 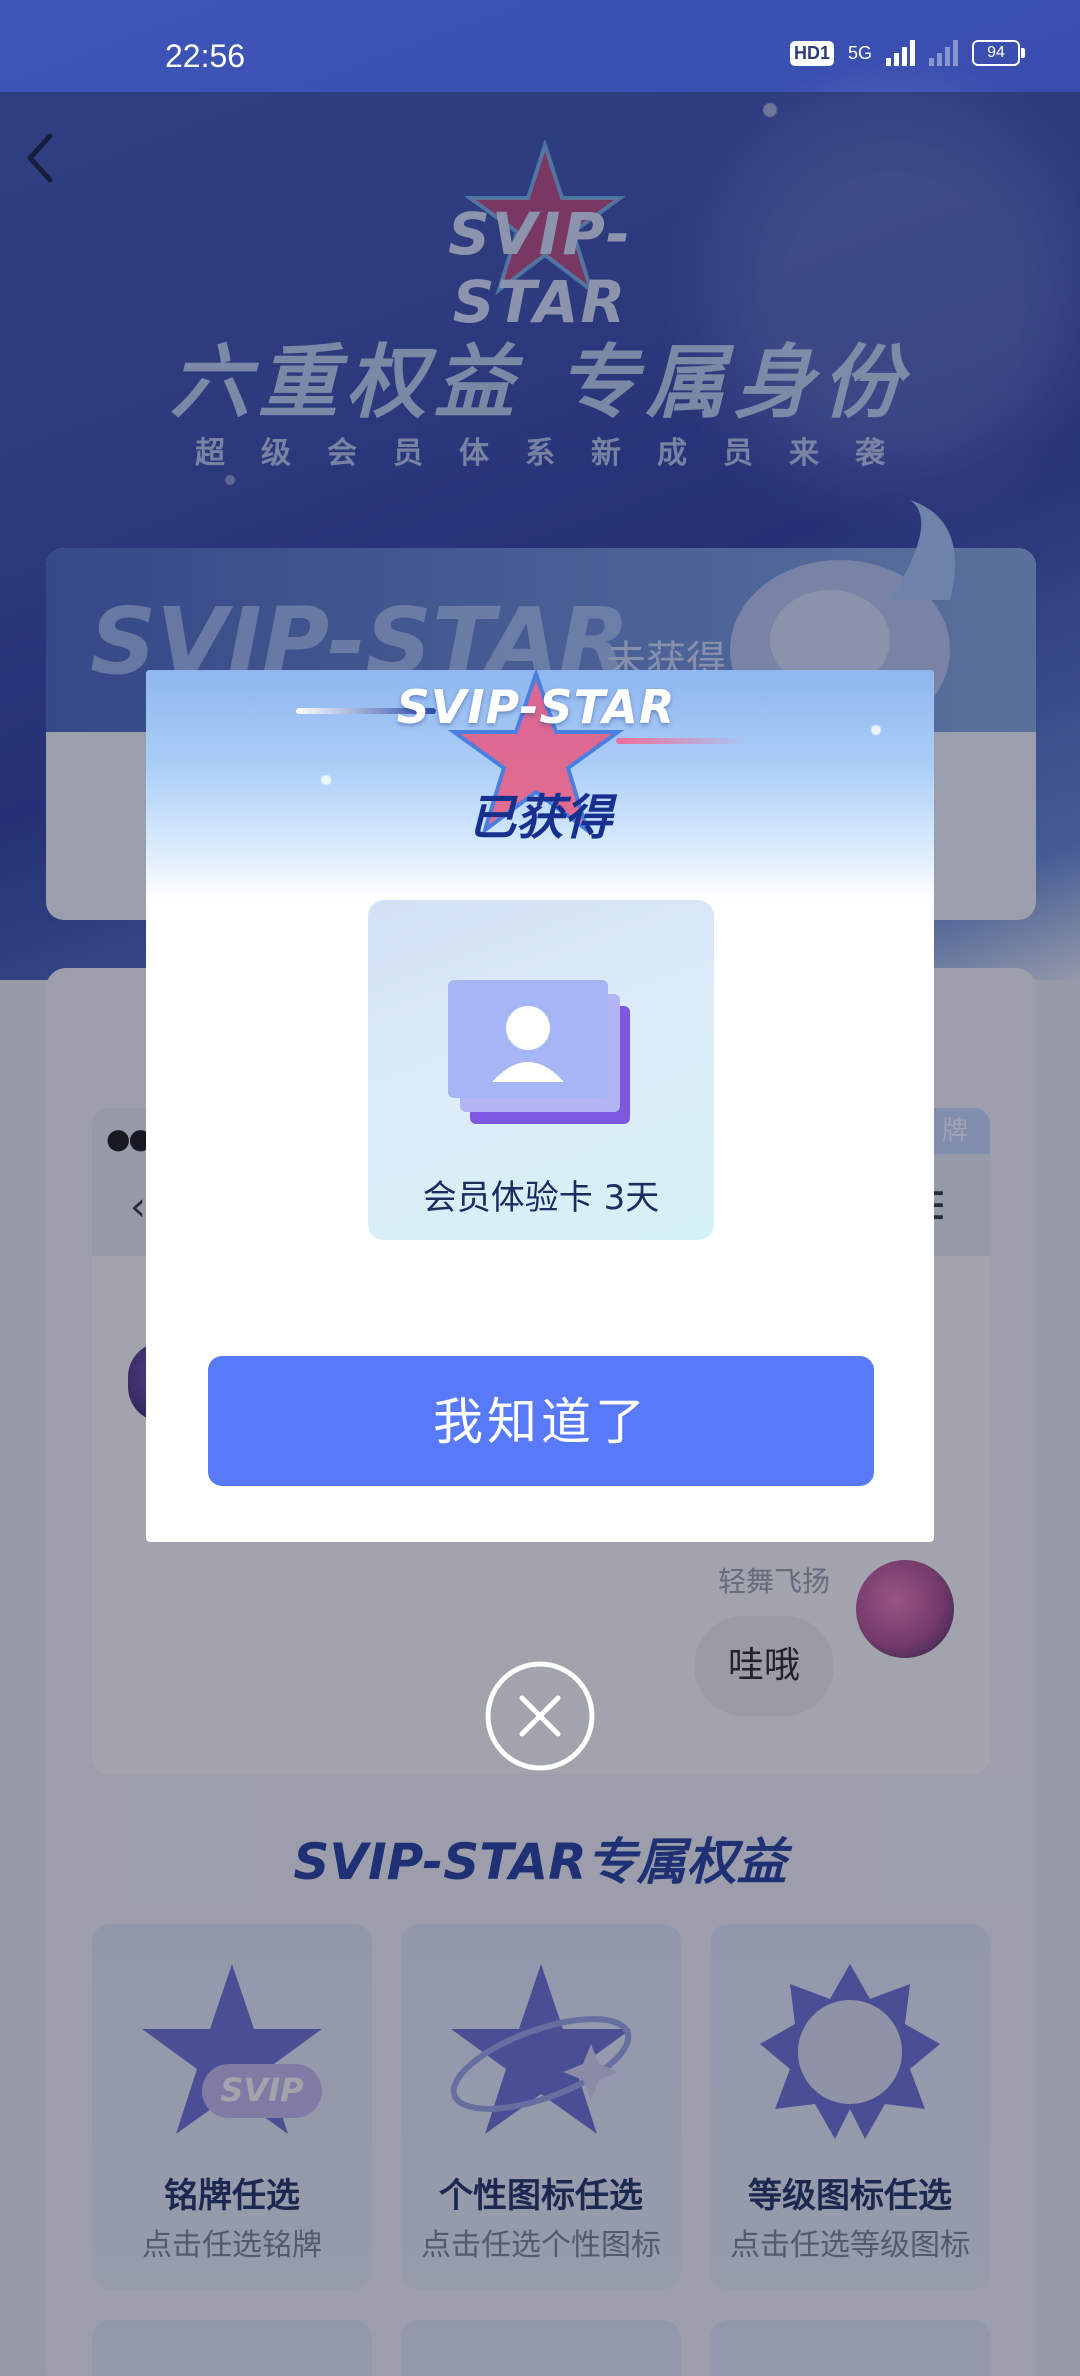 What do you see at coordinates (998, 53) in the screenshot?
I see `battery-icon: 94` at bounding box center [998, 53].